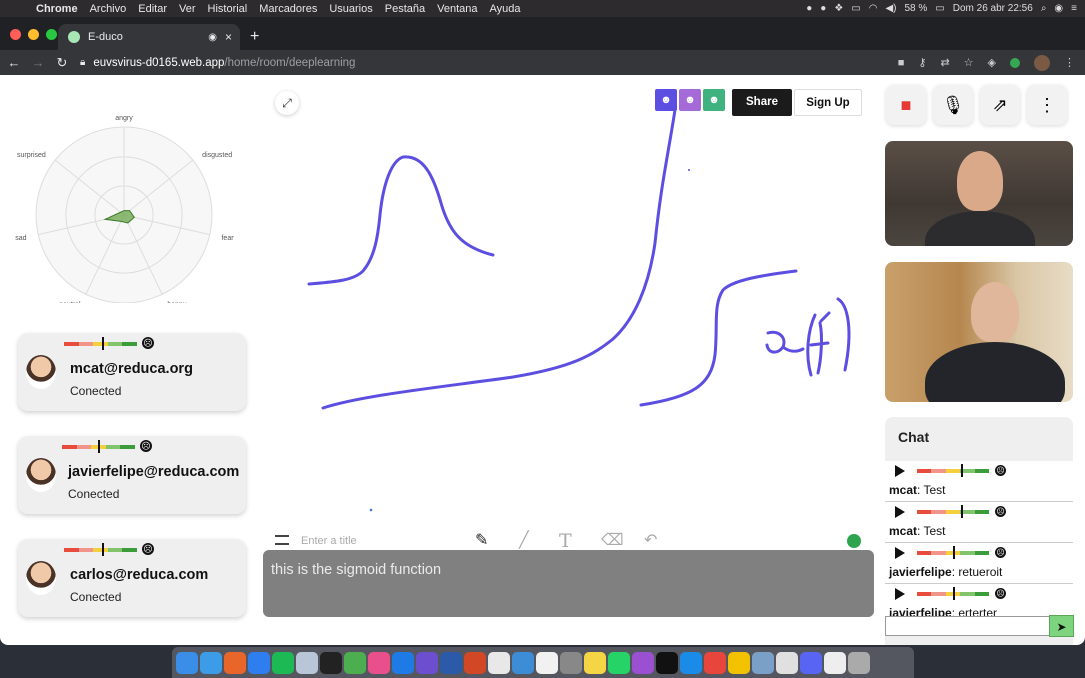 The height and width of the screenshot is (678, 1085). What do you see at coordinates (523, 662) in the screenshot?
I see `keynote-icon` at bounding box center [523, 662].